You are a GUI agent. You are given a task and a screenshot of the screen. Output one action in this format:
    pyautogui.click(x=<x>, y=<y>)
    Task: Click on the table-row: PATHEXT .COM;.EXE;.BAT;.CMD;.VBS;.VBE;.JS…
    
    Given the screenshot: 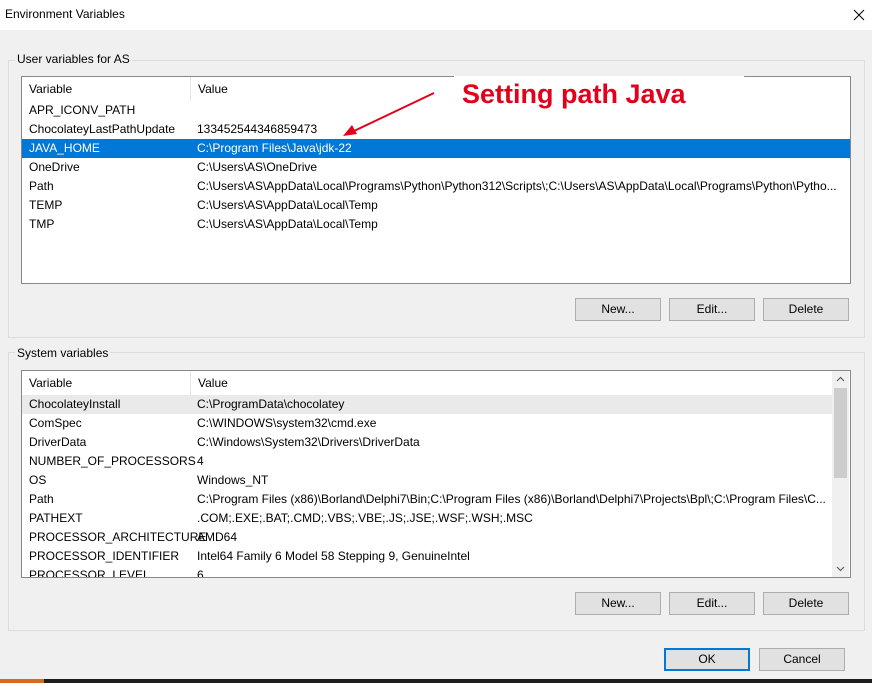 What is the action you would take?
    pyautogui.click(x=427, y=518)
    